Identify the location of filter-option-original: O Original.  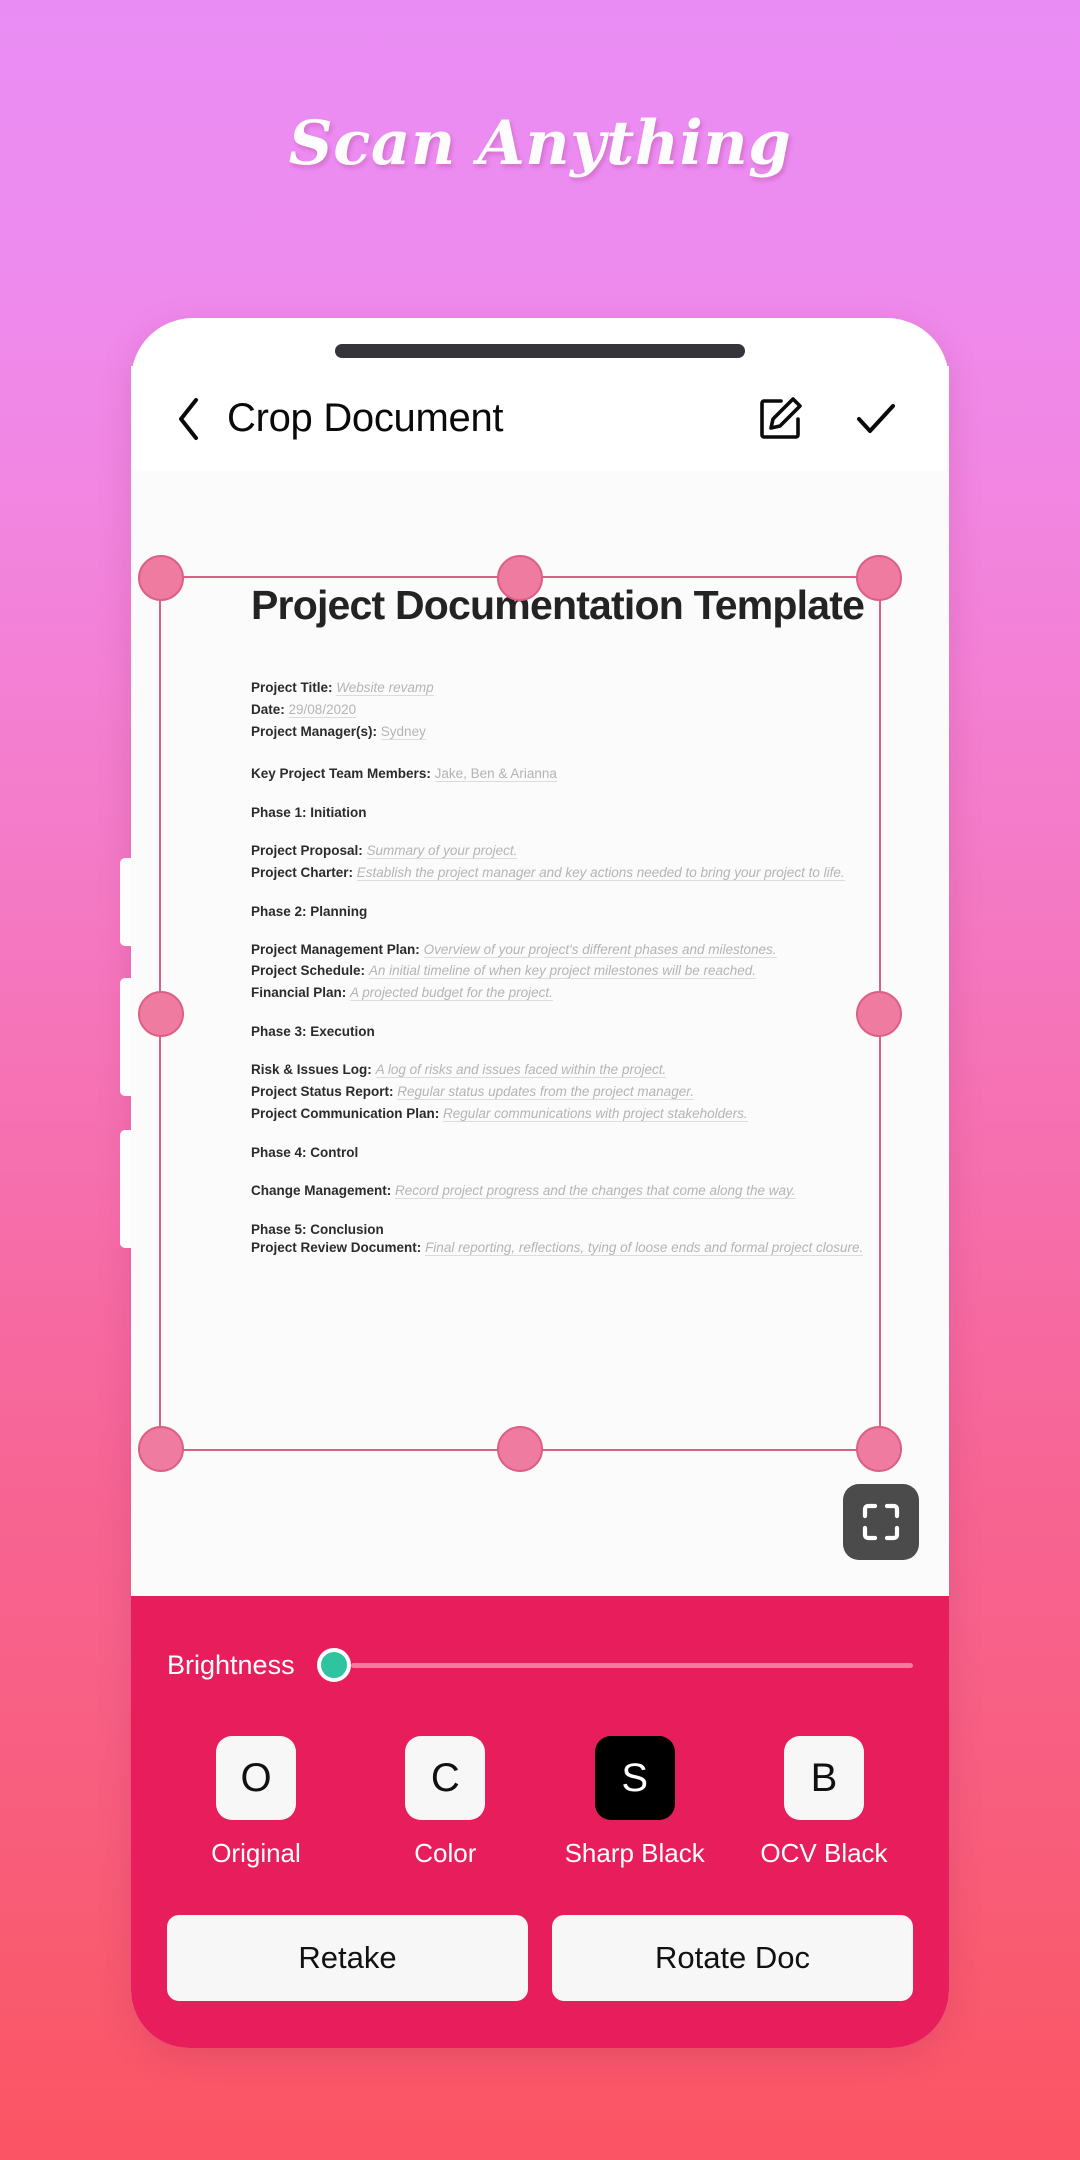
(256, 1802).